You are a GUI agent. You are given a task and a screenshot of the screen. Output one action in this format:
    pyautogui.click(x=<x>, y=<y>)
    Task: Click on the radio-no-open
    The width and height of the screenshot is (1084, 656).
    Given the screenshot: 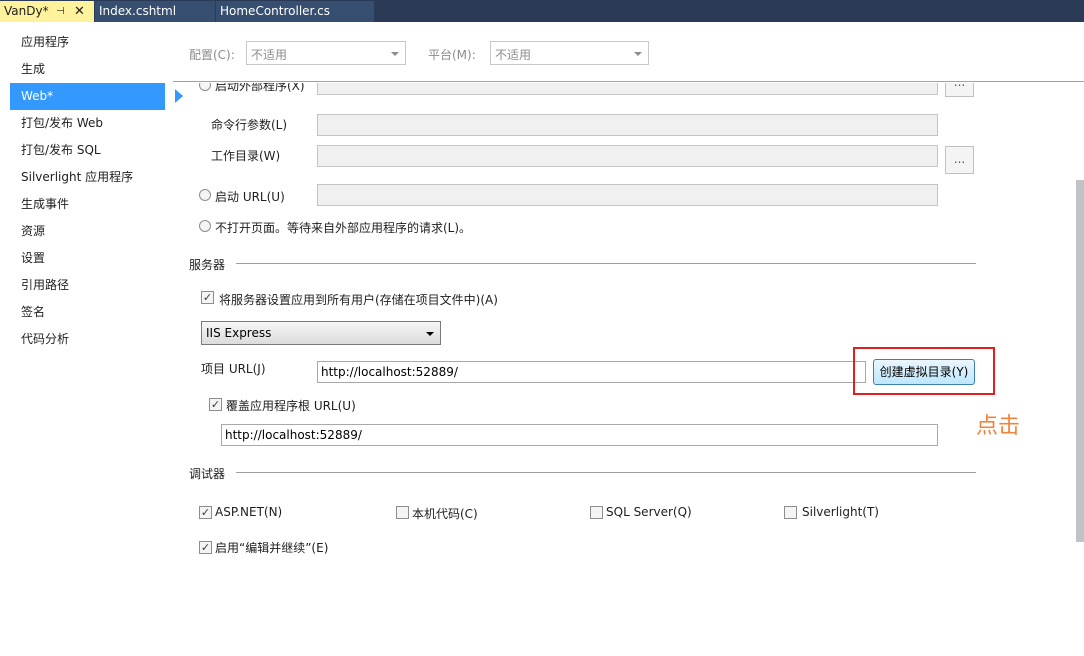 What is the action you would take?
    pyautogui.click(x=205, y=226)
    